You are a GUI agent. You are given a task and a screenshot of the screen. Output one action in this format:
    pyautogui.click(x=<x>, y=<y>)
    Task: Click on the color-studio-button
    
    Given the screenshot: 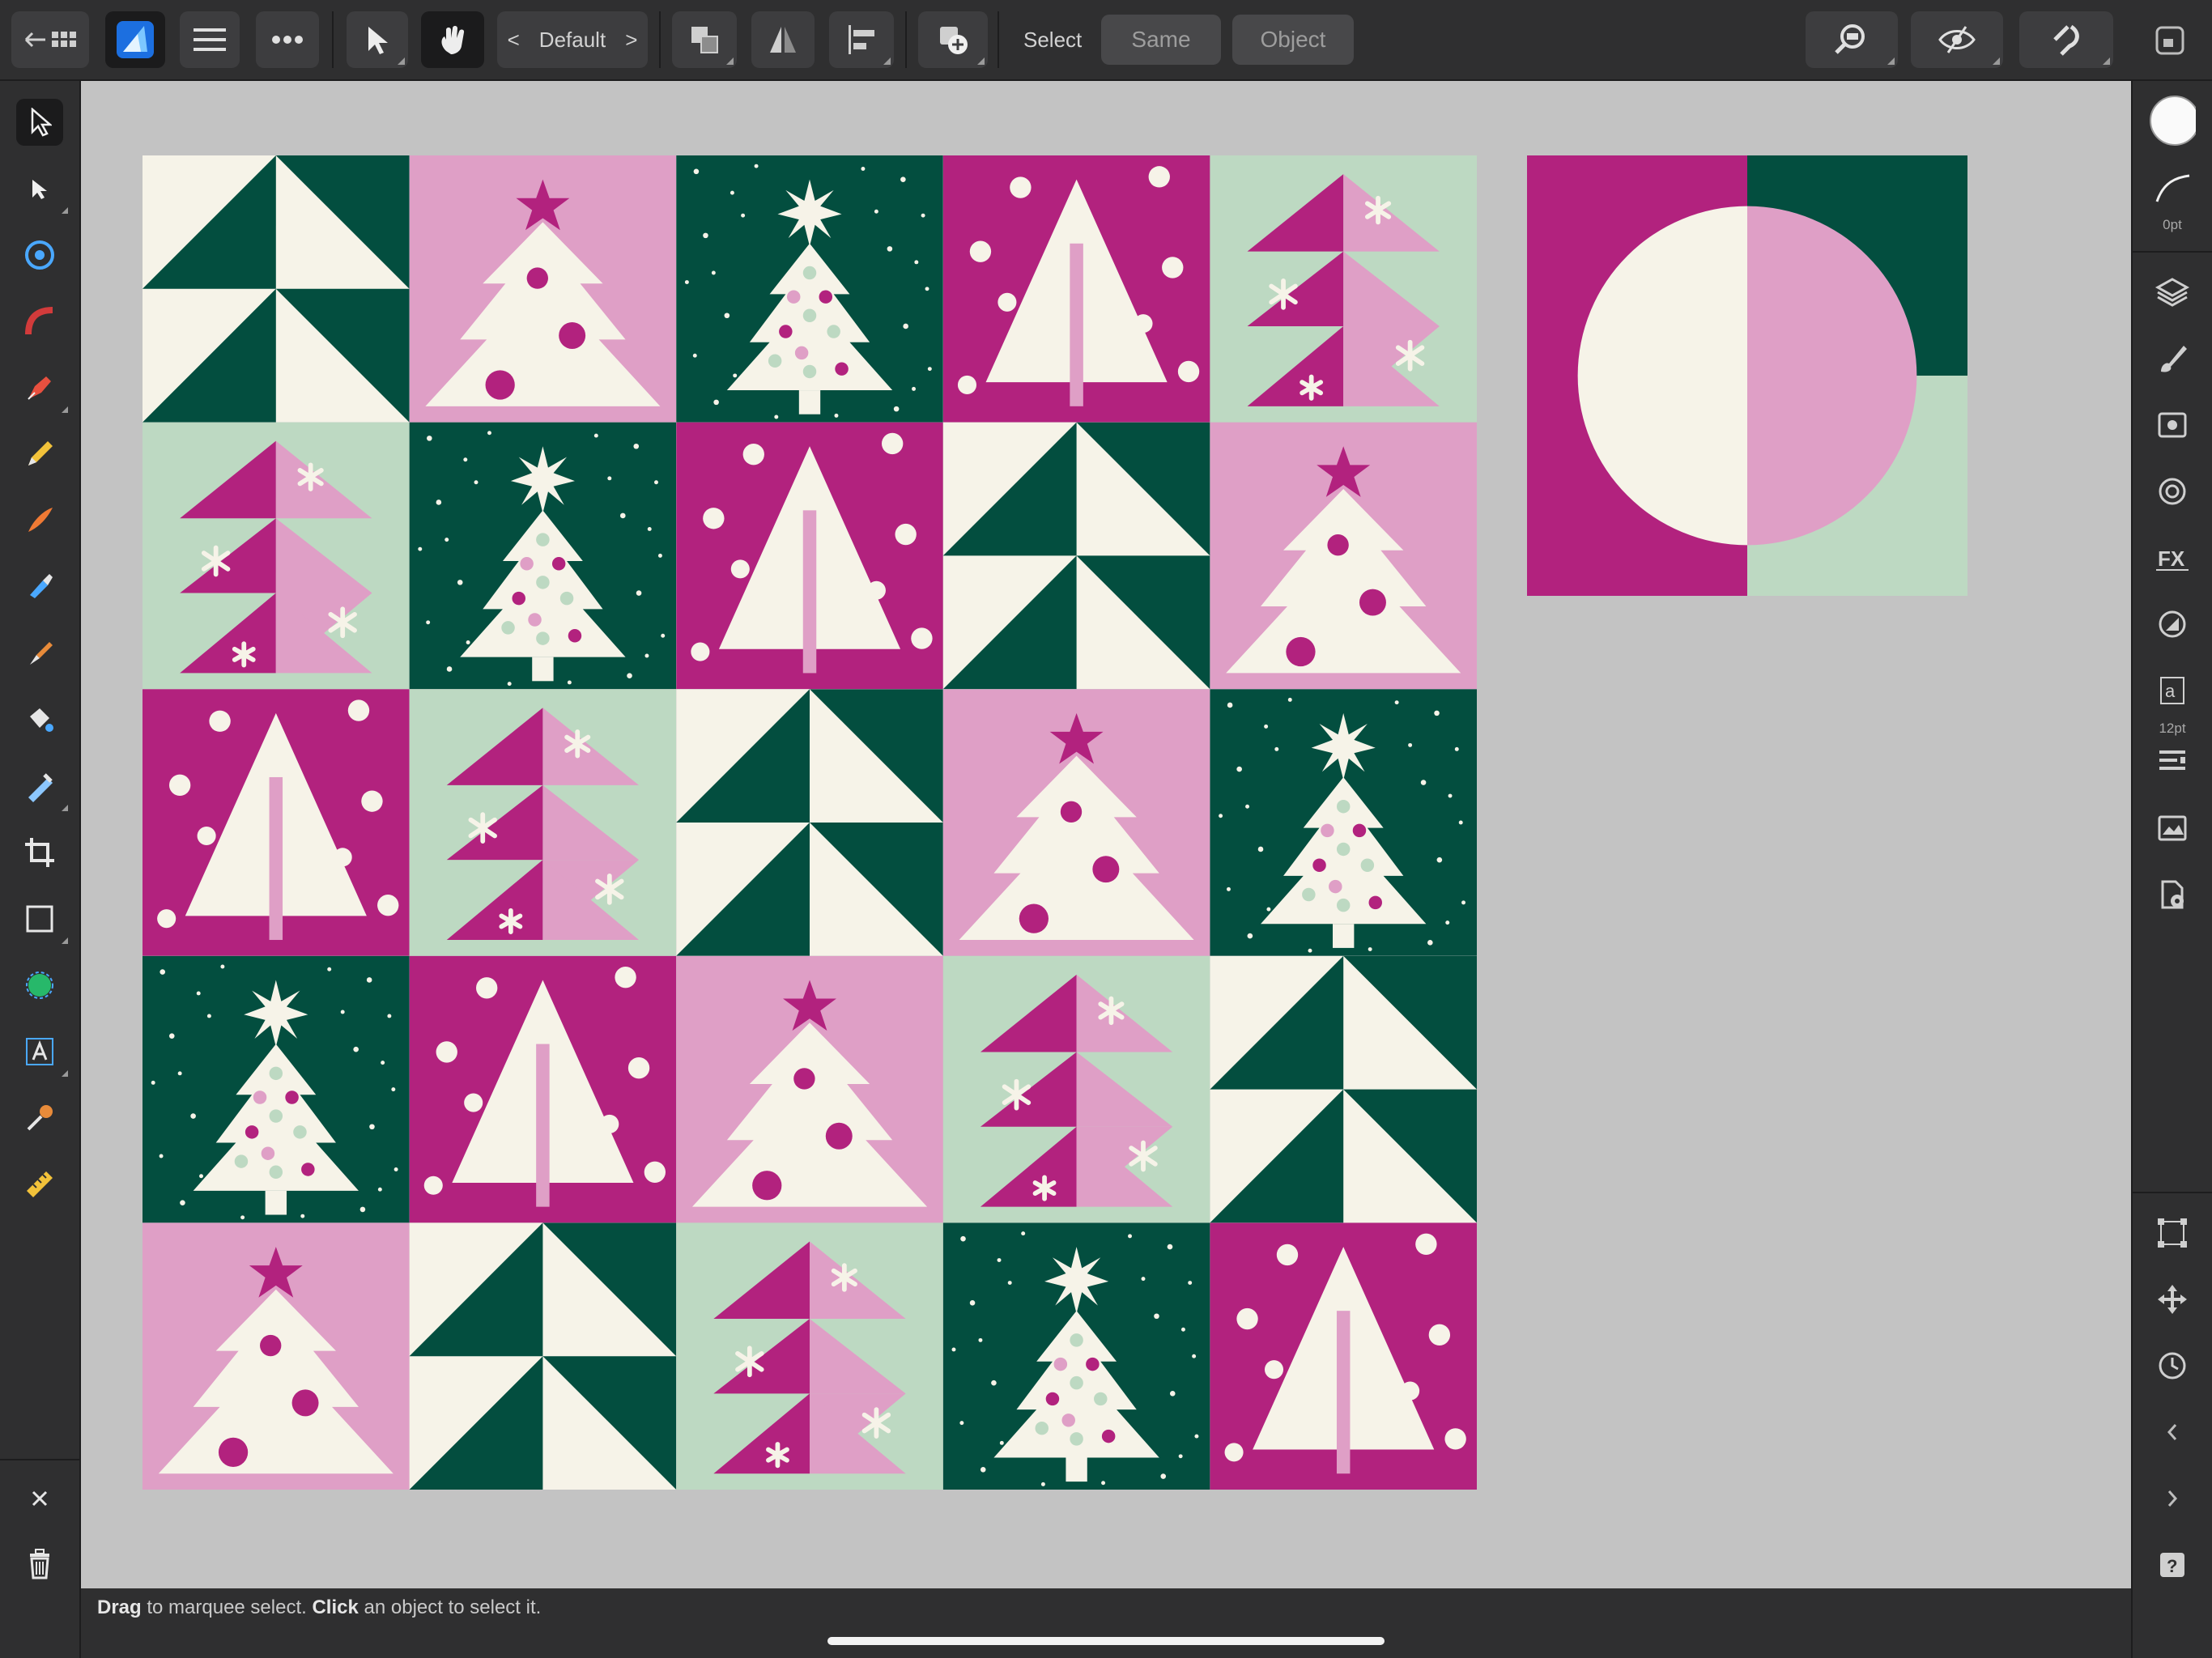 What is the action you would take?
    pyautogui.click(x=2172, y=491)
    